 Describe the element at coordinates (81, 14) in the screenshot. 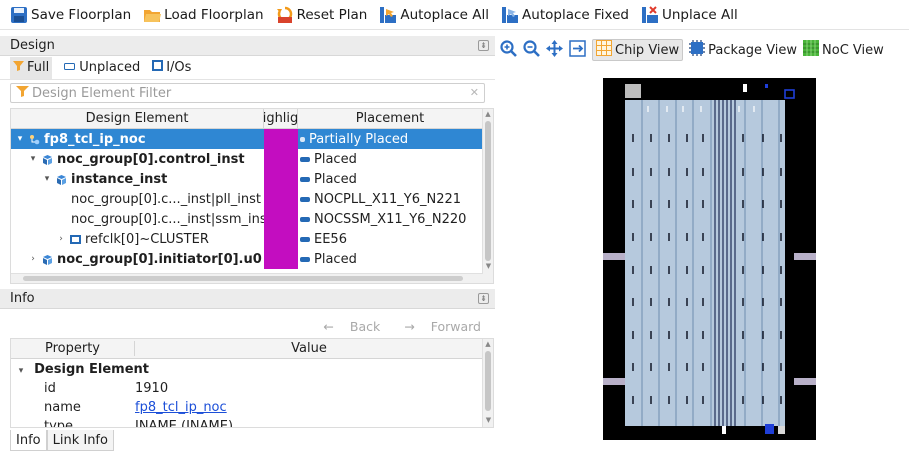

I see `save-floorplan-label: Save Floorplan` at that location.